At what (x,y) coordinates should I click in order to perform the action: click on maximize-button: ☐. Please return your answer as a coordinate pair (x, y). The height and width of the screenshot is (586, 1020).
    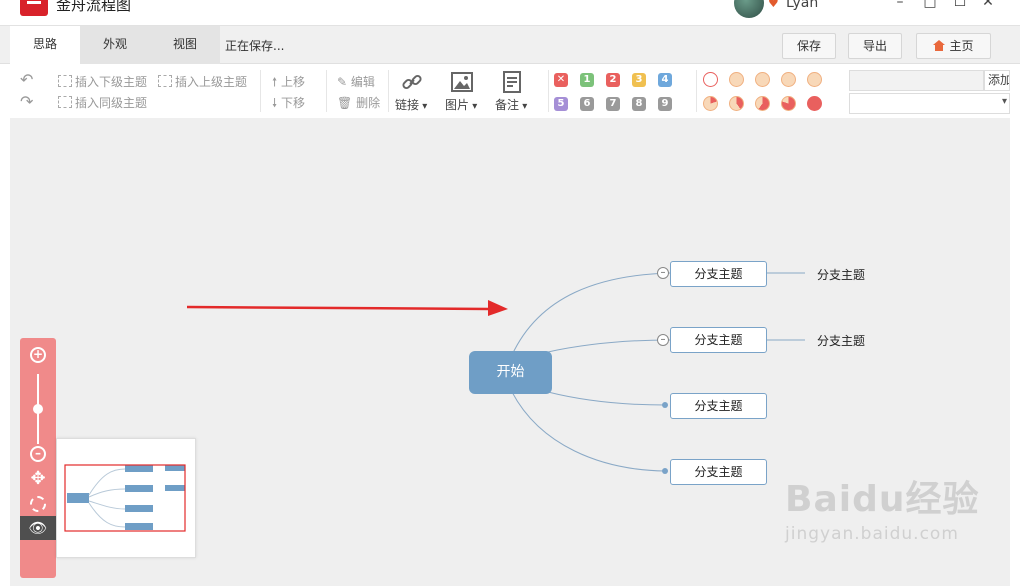
    Looking at the image, I should click on (960, 5).